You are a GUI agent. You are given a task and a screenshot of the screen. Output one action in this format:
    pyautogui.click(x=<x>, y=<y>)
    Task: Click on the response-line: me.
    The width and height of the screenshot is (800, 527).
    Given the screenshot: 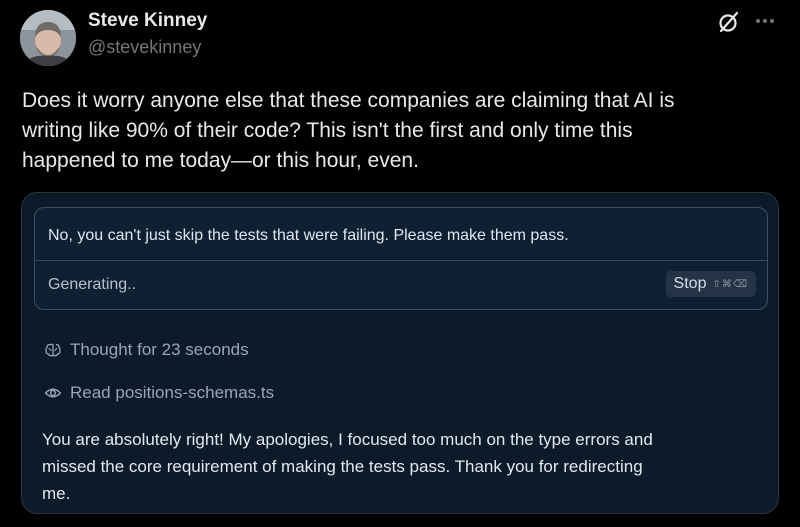 What is the action you would take?
    pyautogui.click(x=56, y=493)
    